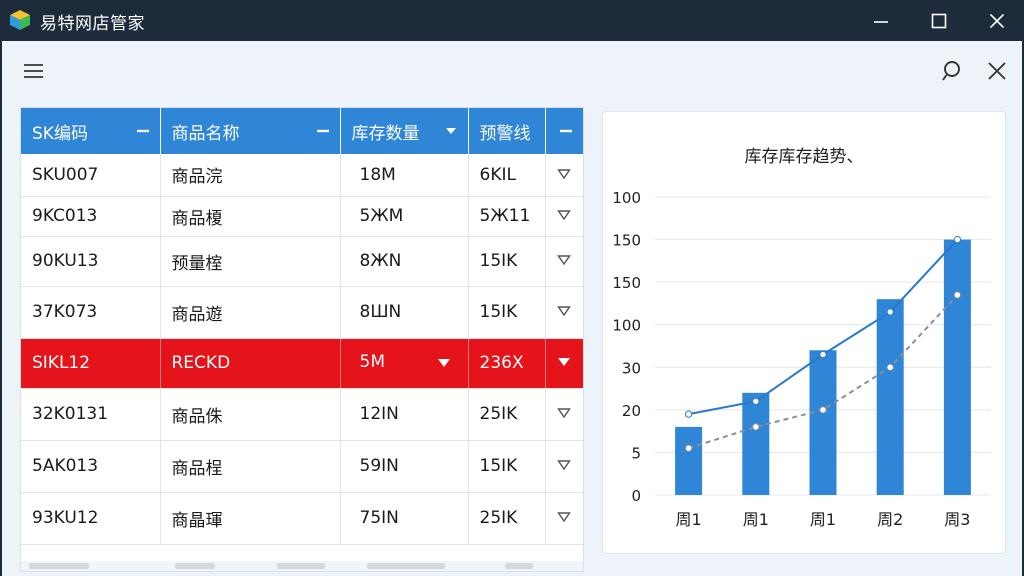 Image resolution: width=1024 pixels, height=576 pixels. I want to click on maximize-icon, so click(939, 20).